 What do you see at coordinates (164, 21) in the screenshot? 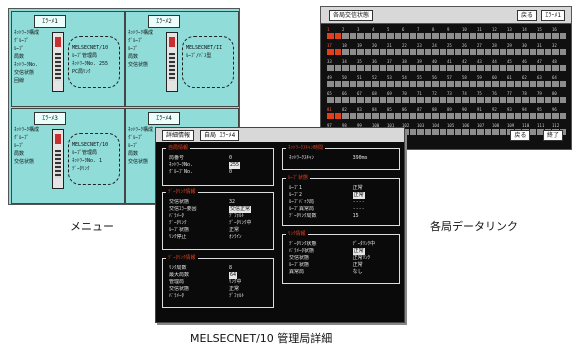
I see `quadrant-tab: ｴﾗｰﾒ2` at bounding box center [164, 21].